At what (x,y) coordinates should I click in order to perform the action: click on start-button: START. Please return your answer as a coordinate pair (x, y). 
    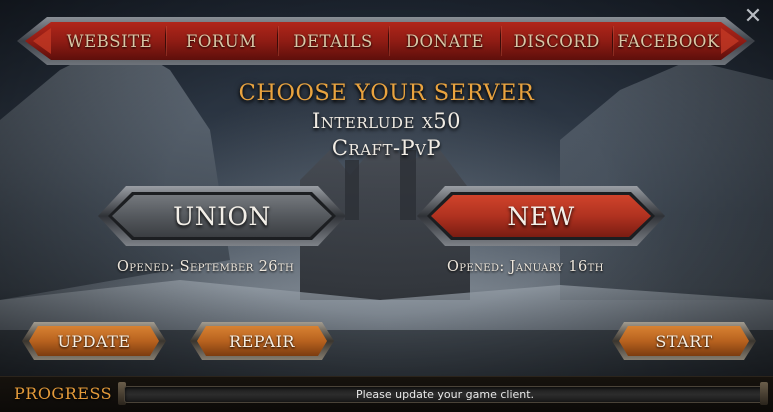
    Looking at the image, I should click on (684, 341).